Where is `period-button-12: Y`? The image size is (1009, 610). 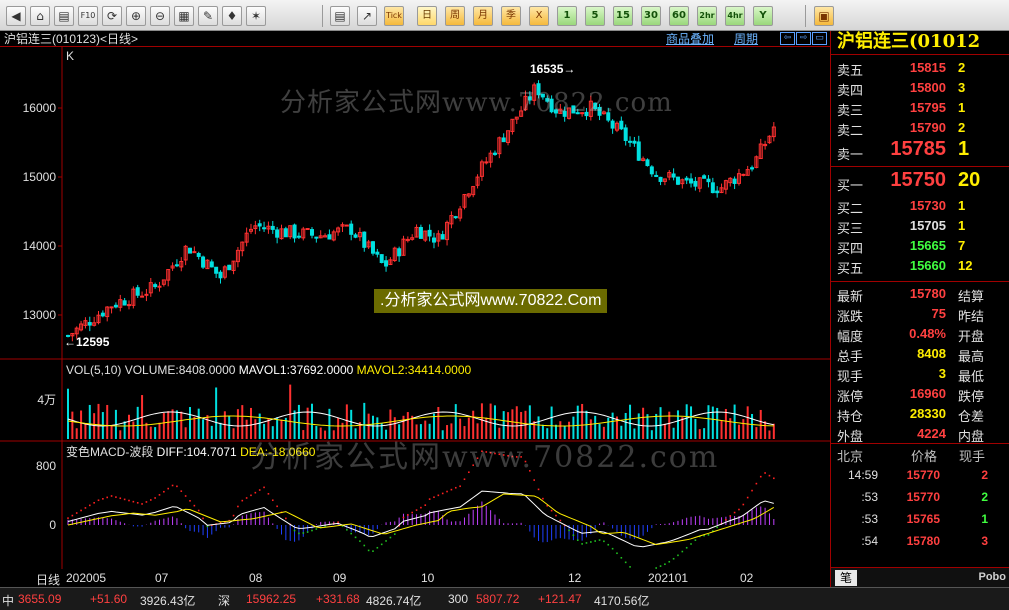 period-button-12: Y is located at coordinates (763, 16).